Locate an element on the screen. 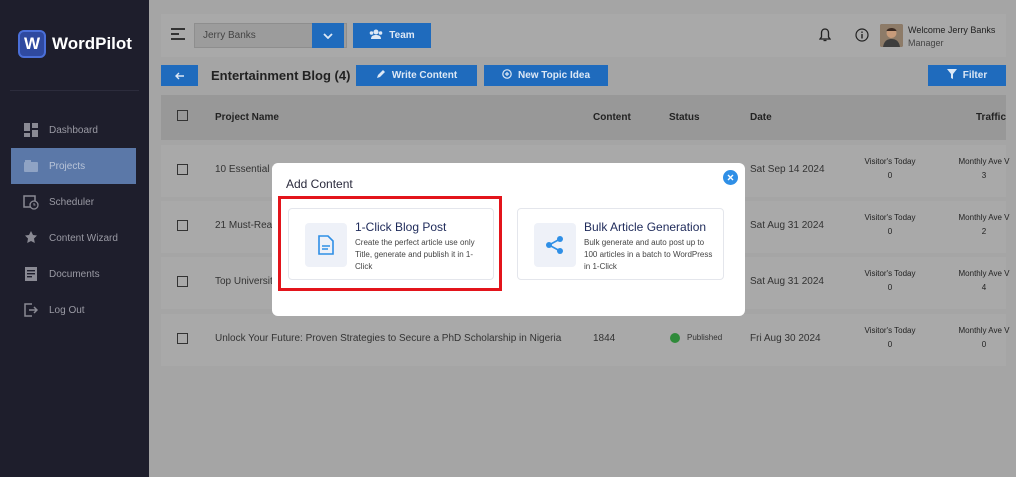  sidebar-item-projects: Projects is located at coordinates (73, 166).